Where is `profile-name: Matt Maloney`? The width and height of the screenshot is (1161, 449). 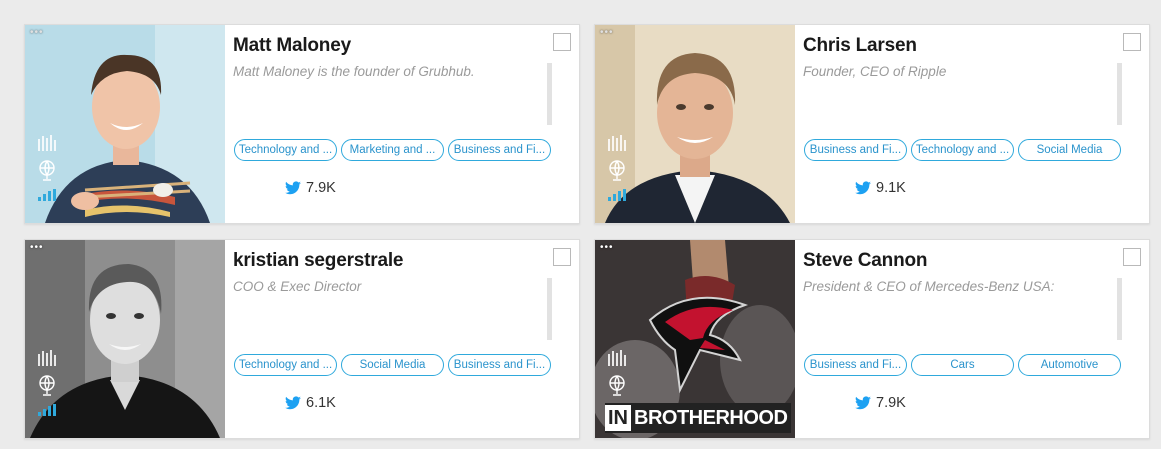
profile-name: Matt Maloney is located at coordinates (292, 46).